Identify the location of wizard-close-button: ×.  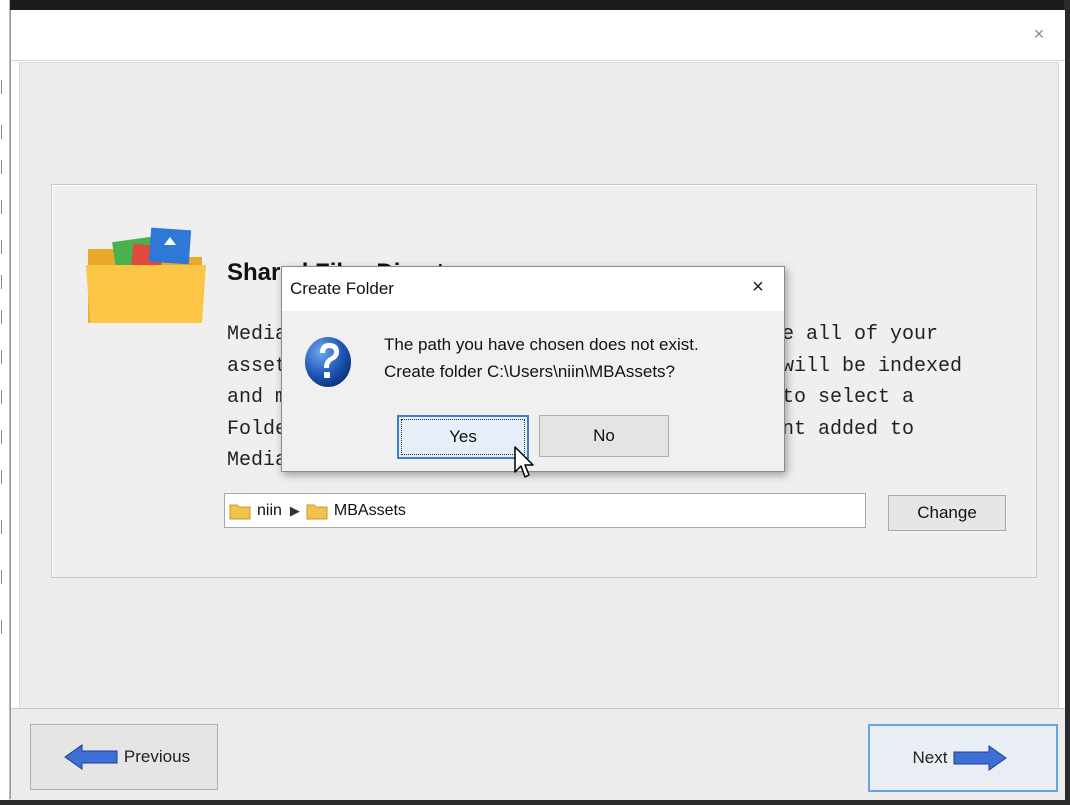
(1039, 34).